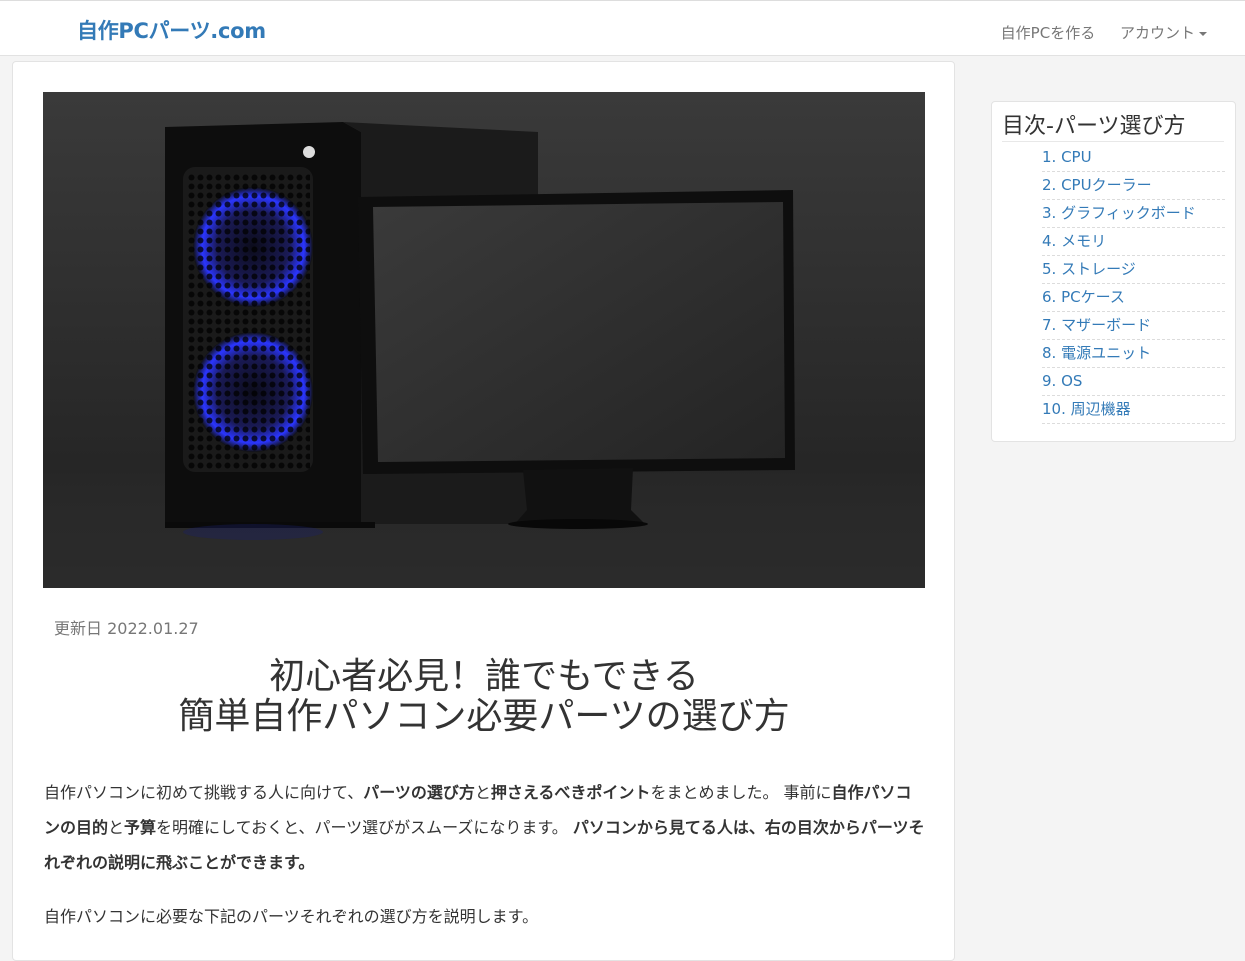 This screenshot has width=1245, height=961. Describe the element at coordinates (622, 28) in the screenshot. I see `top-navbar: 自作PCパーツ.com 自作PCを作る アカウント` at that location.